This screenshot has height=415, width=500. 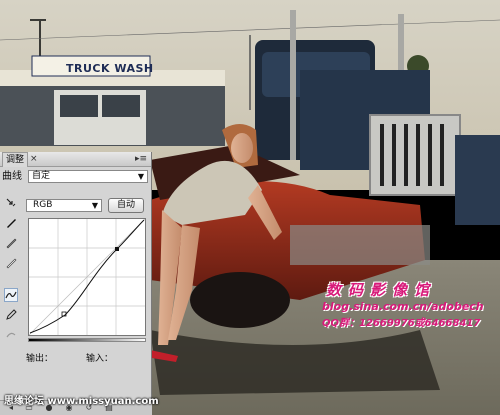 What do you see at coordinates (11, 335) in the screenshot?
I see `smooth-icon` at bounding box center [11, 335].